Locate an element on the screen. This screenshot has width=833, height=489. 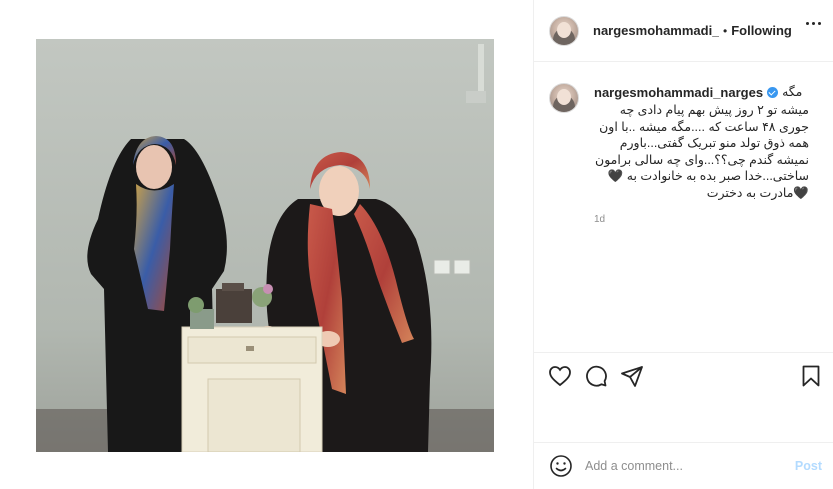
caption-first-word: مگه is located at coordinates (792, 92).